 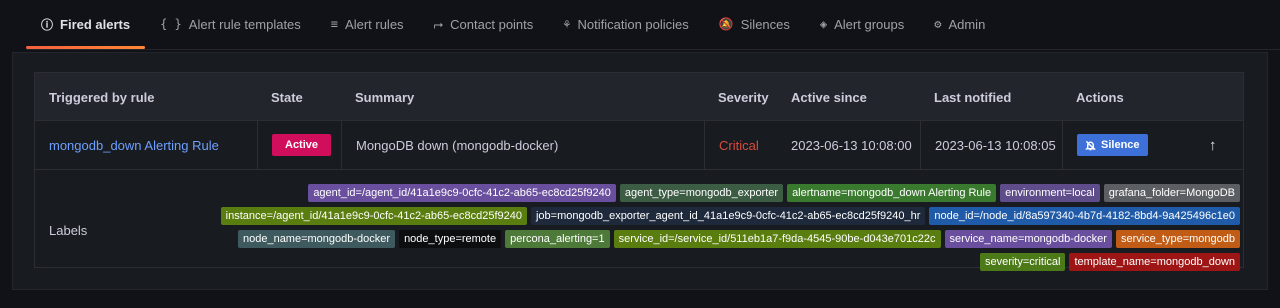 I want to click on state-cell: Active, so click(x=299, y=145).